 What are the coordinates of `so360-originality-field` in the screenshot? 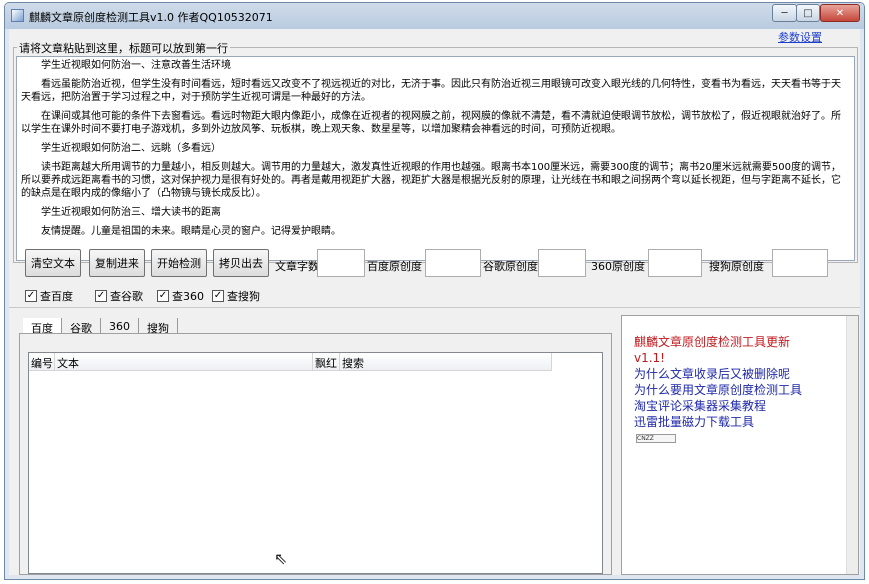 It's located at (675, 263).